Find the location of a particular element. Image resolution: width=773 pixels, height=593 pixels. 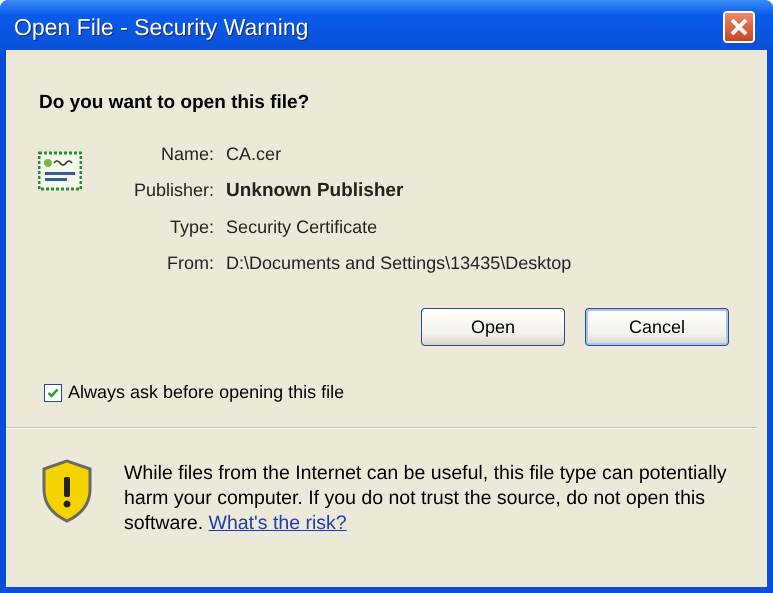

close-icon is located at coordinates (739, 27).